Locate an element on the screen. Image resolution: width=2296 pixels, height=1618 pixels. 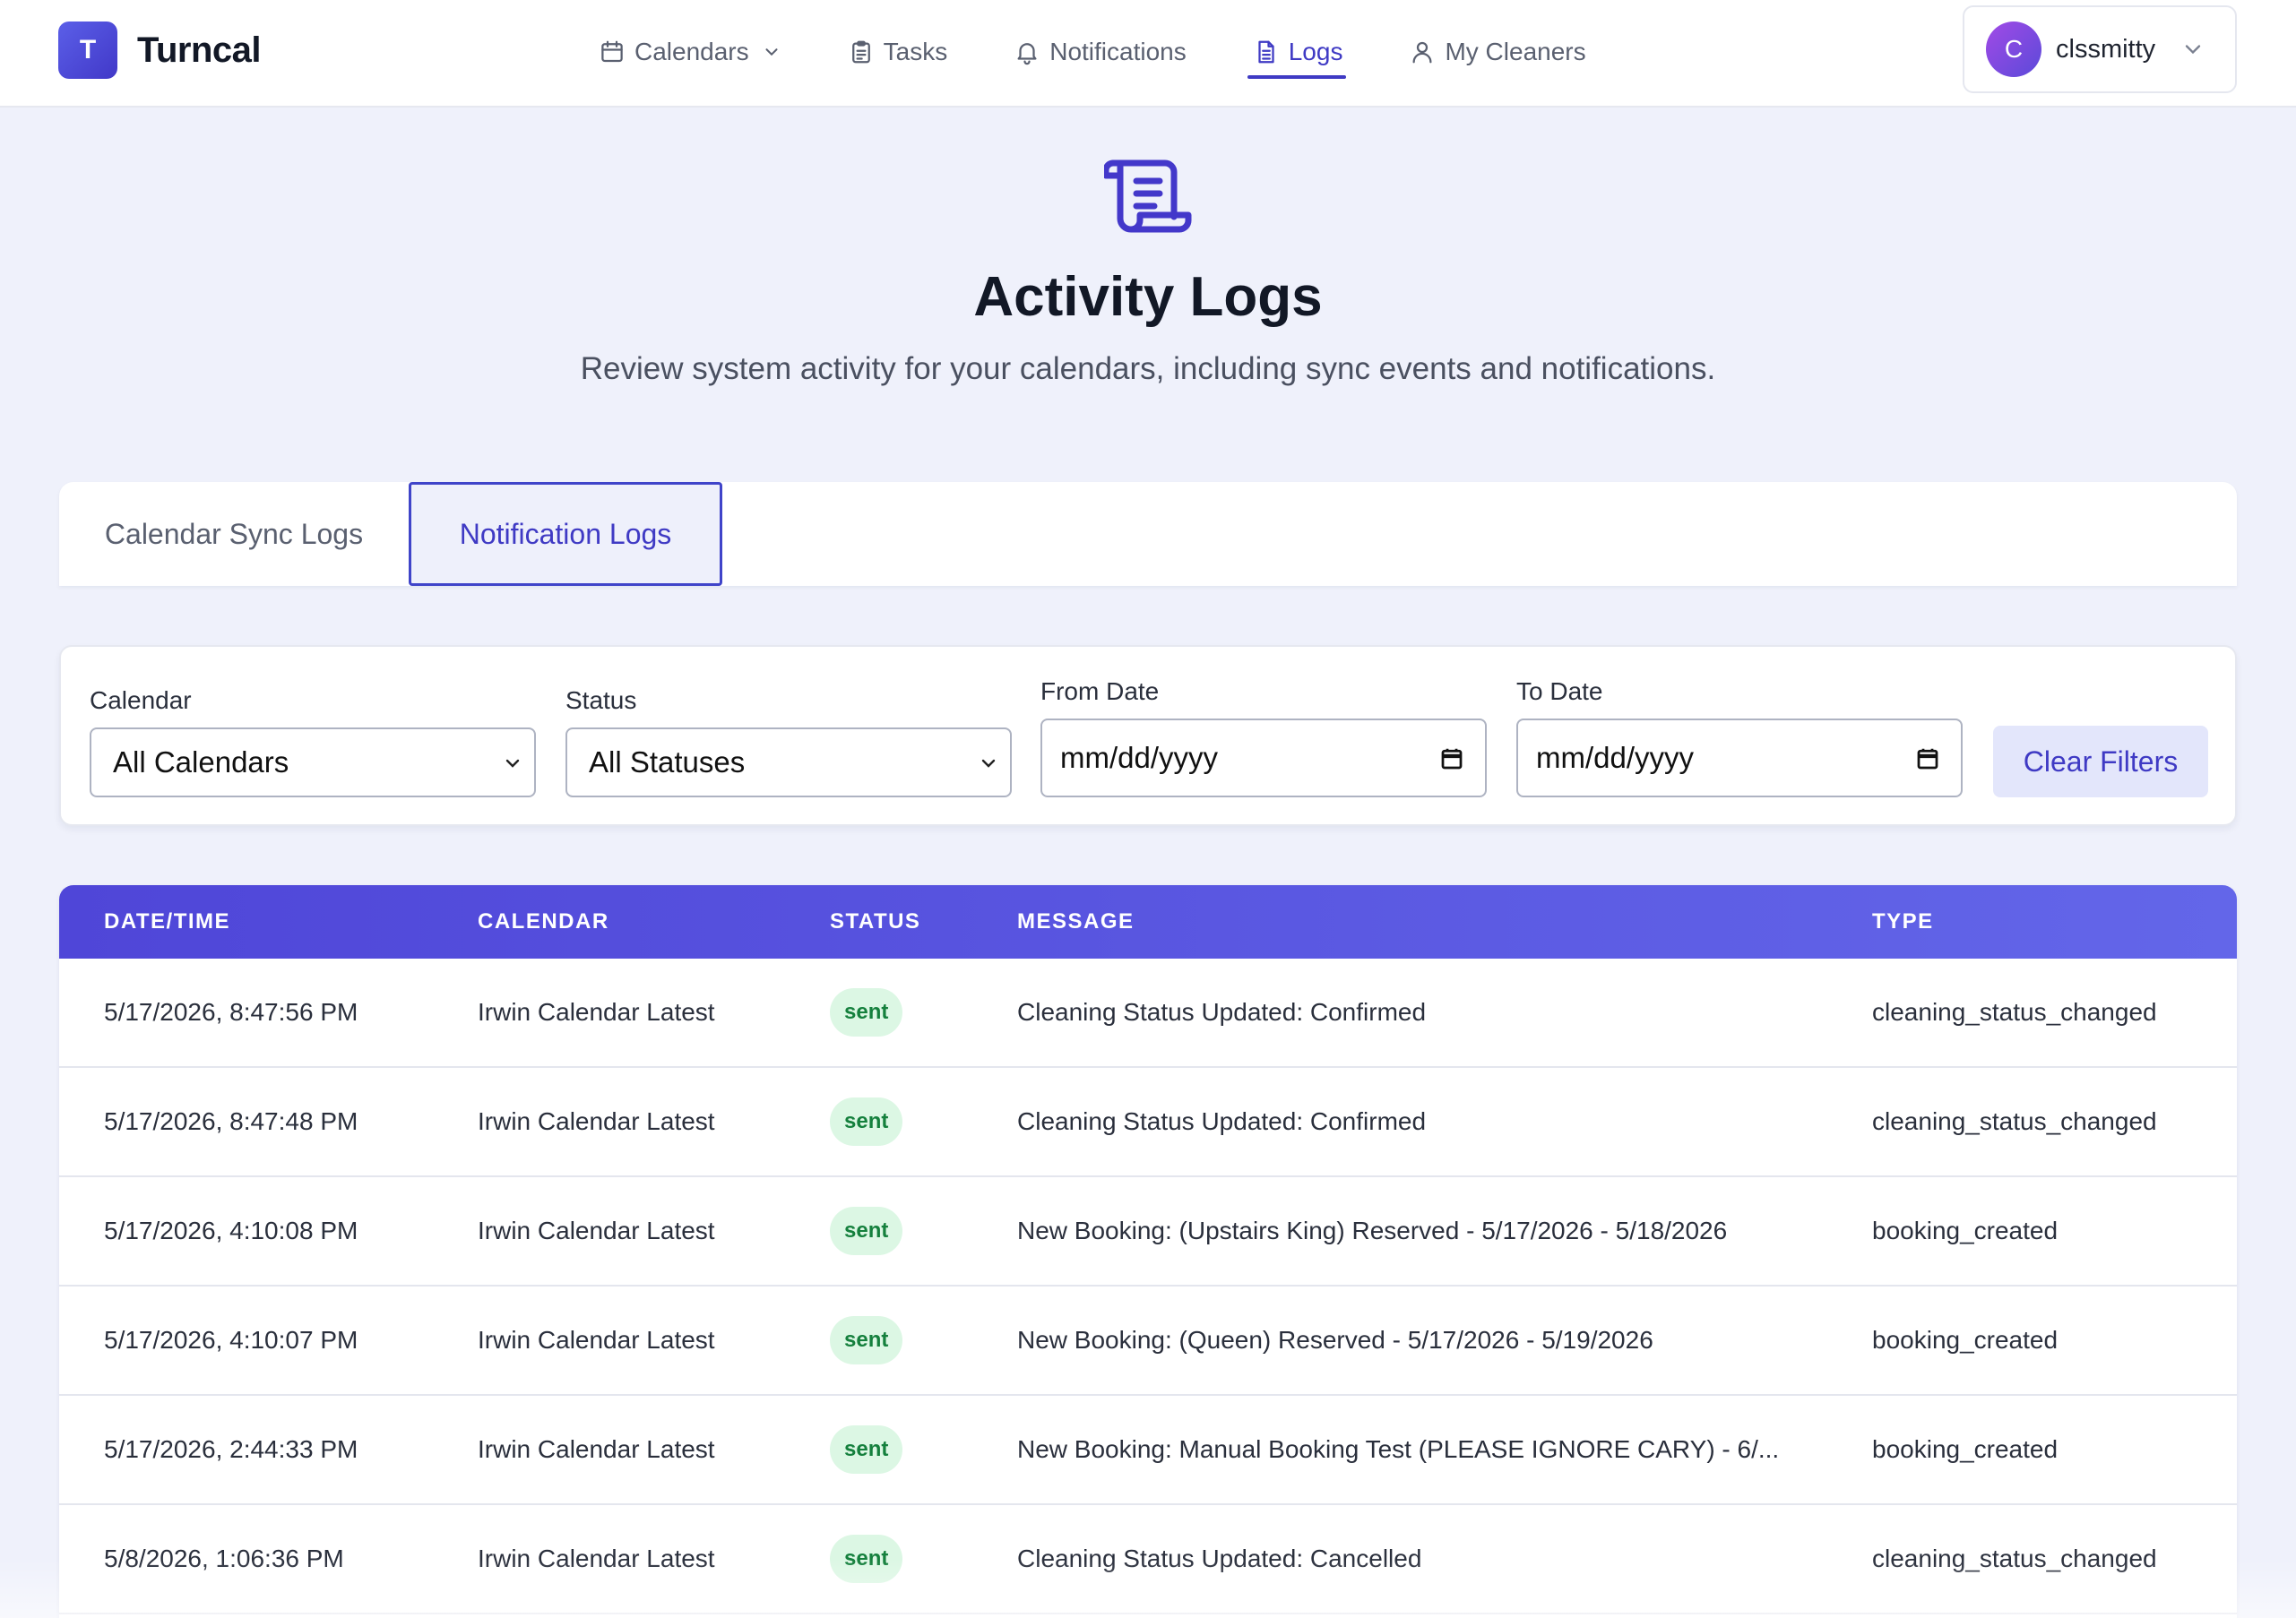
status-filter-select: All Statuses is located at coordinates (789, 762).